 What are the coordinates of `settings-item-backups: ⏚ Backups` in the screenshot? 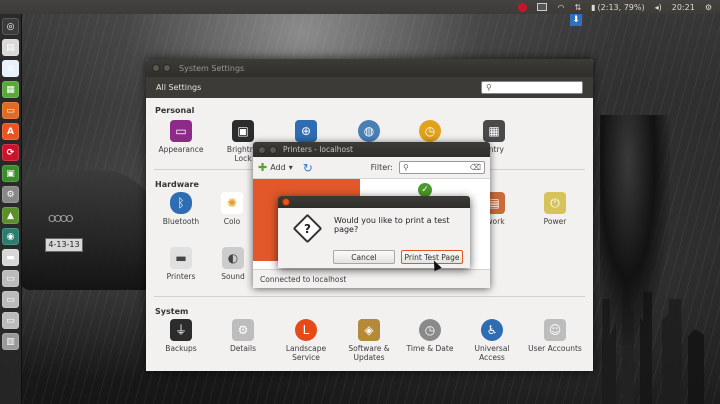 It's located at (181, 336).